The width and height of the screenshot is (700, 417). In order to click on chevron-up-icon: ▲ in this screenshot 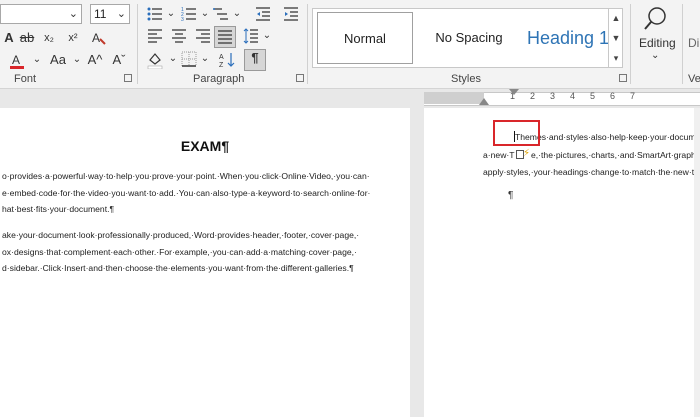, I will do `click(616, 18)`.